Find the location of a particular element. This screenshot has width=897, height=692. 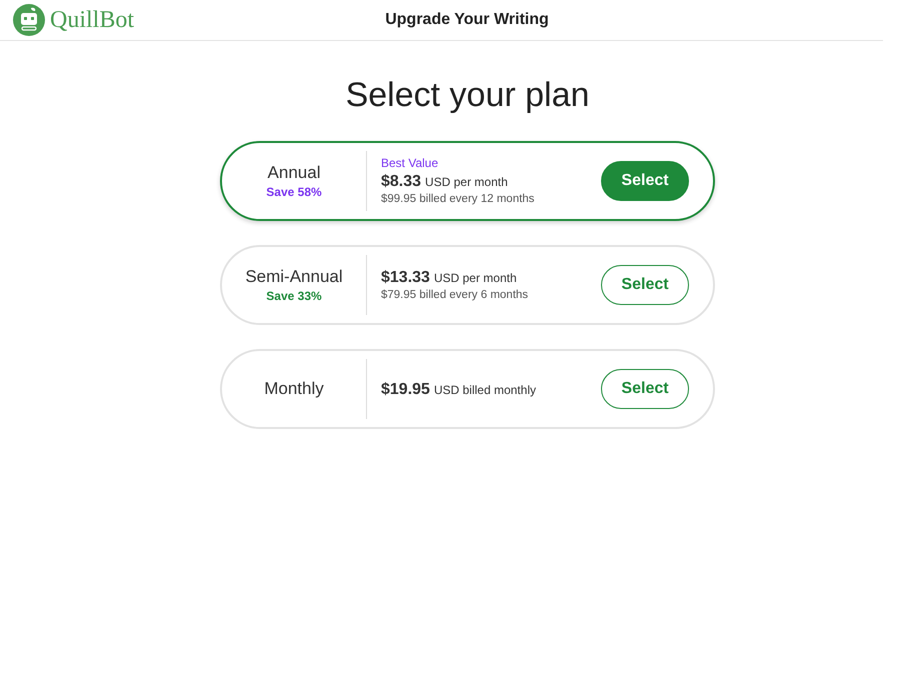

heading: Select your plan is located at coordinates (468, 95).